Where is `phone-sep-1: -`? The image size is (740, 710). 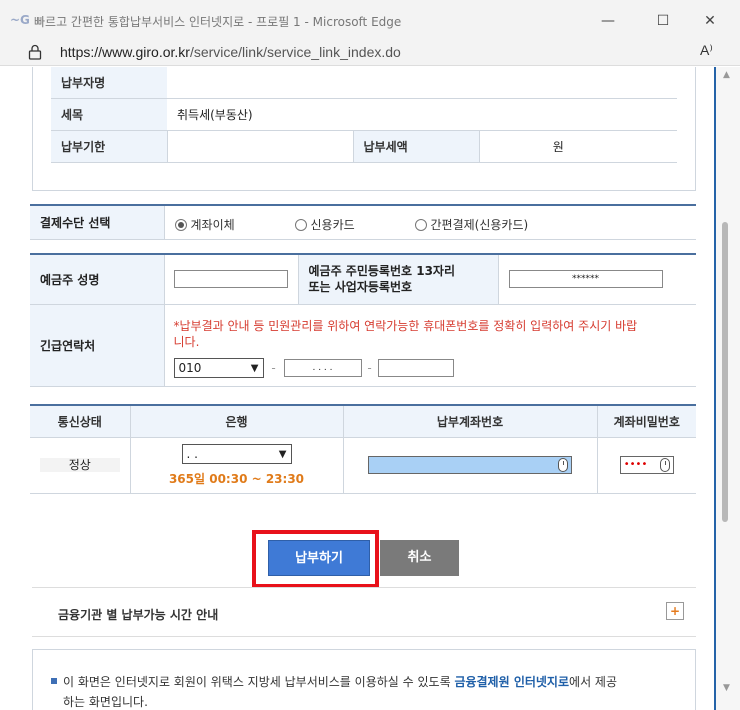
phone-sep-1: - is located at coordinates (273, 367).